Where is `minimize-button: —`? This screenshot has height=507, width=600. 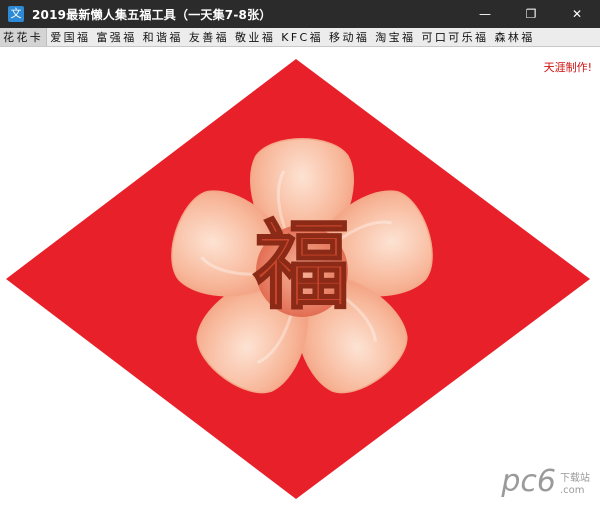 minimize-button: — is located at coordinates (485, 14).